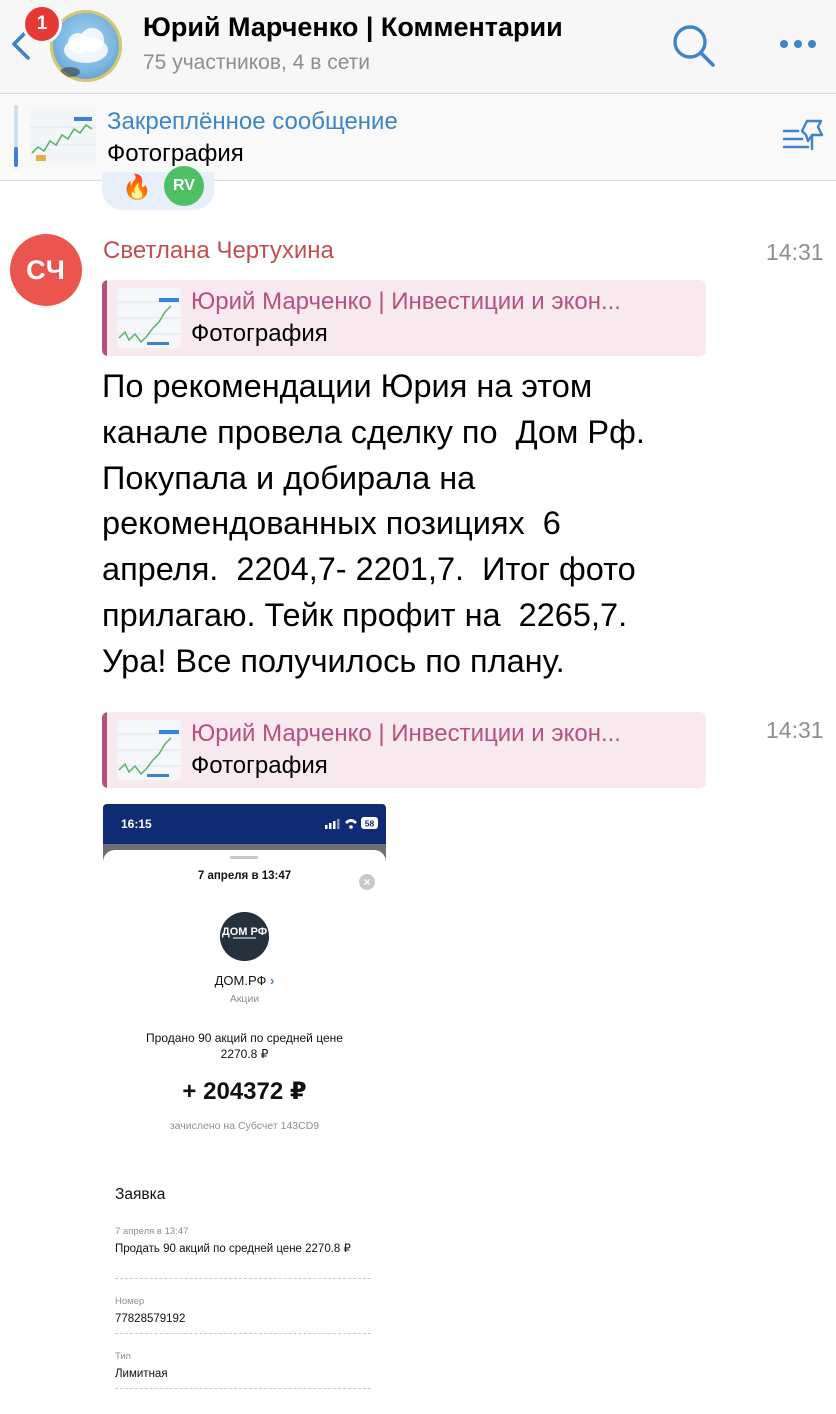 The image size is (836, 1414). I want to click on message-line: рекомендованных позициях 6, so click(331, 523).